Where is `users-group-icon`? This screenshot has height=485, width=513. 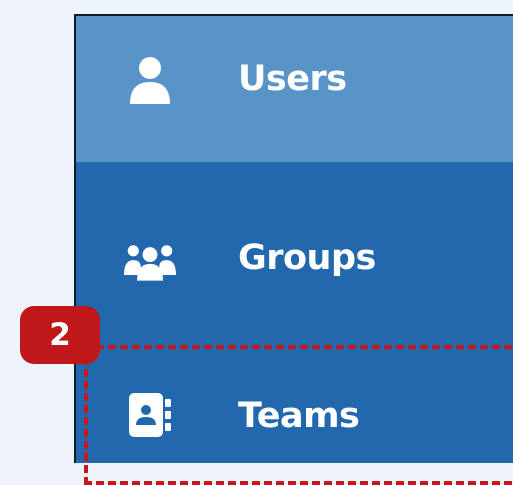
users-group-icon is located at coordinates (150, 262).